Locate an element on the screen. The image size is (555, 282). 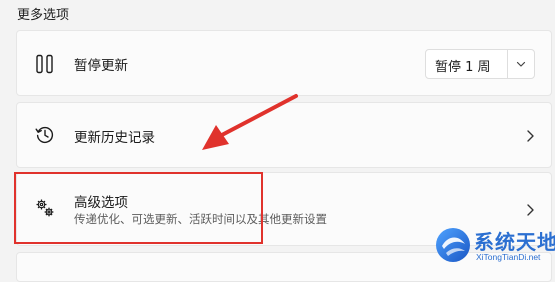
watermark: 系统天地 XiTongTianDi.net is located at coordinates (492, 245).